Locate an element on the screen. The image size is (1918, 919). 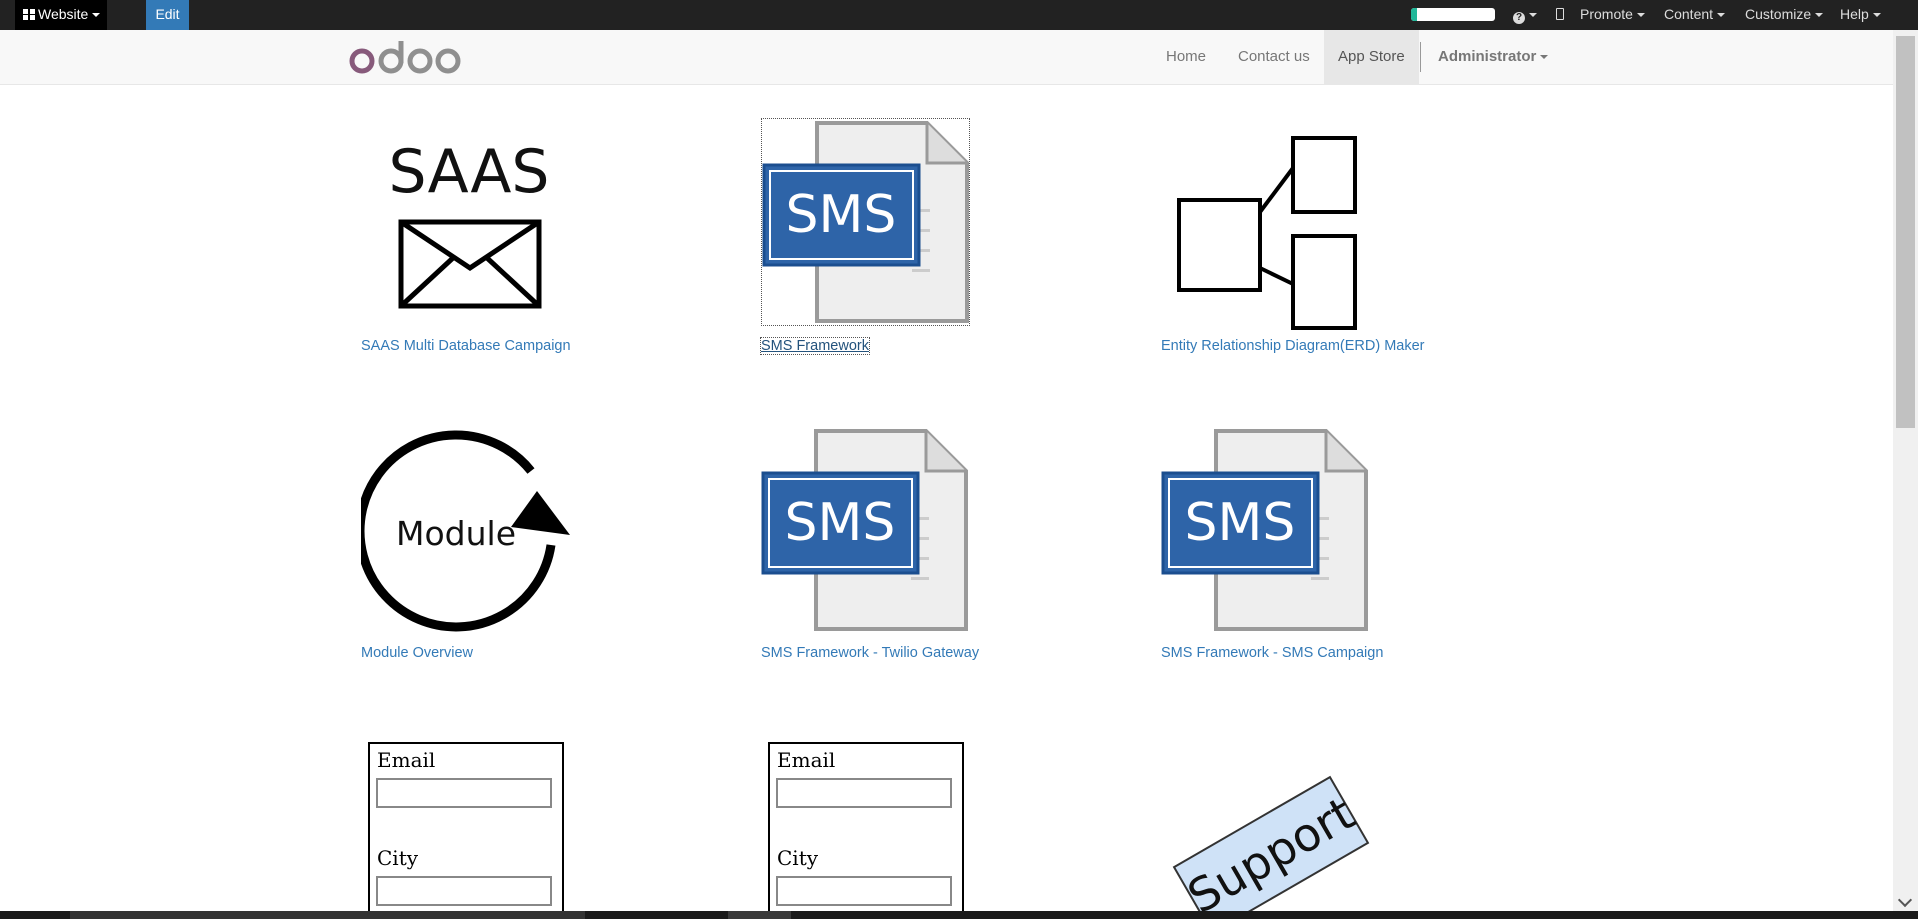
module-name-link: Module Overview is located at coordinates (417, 653).